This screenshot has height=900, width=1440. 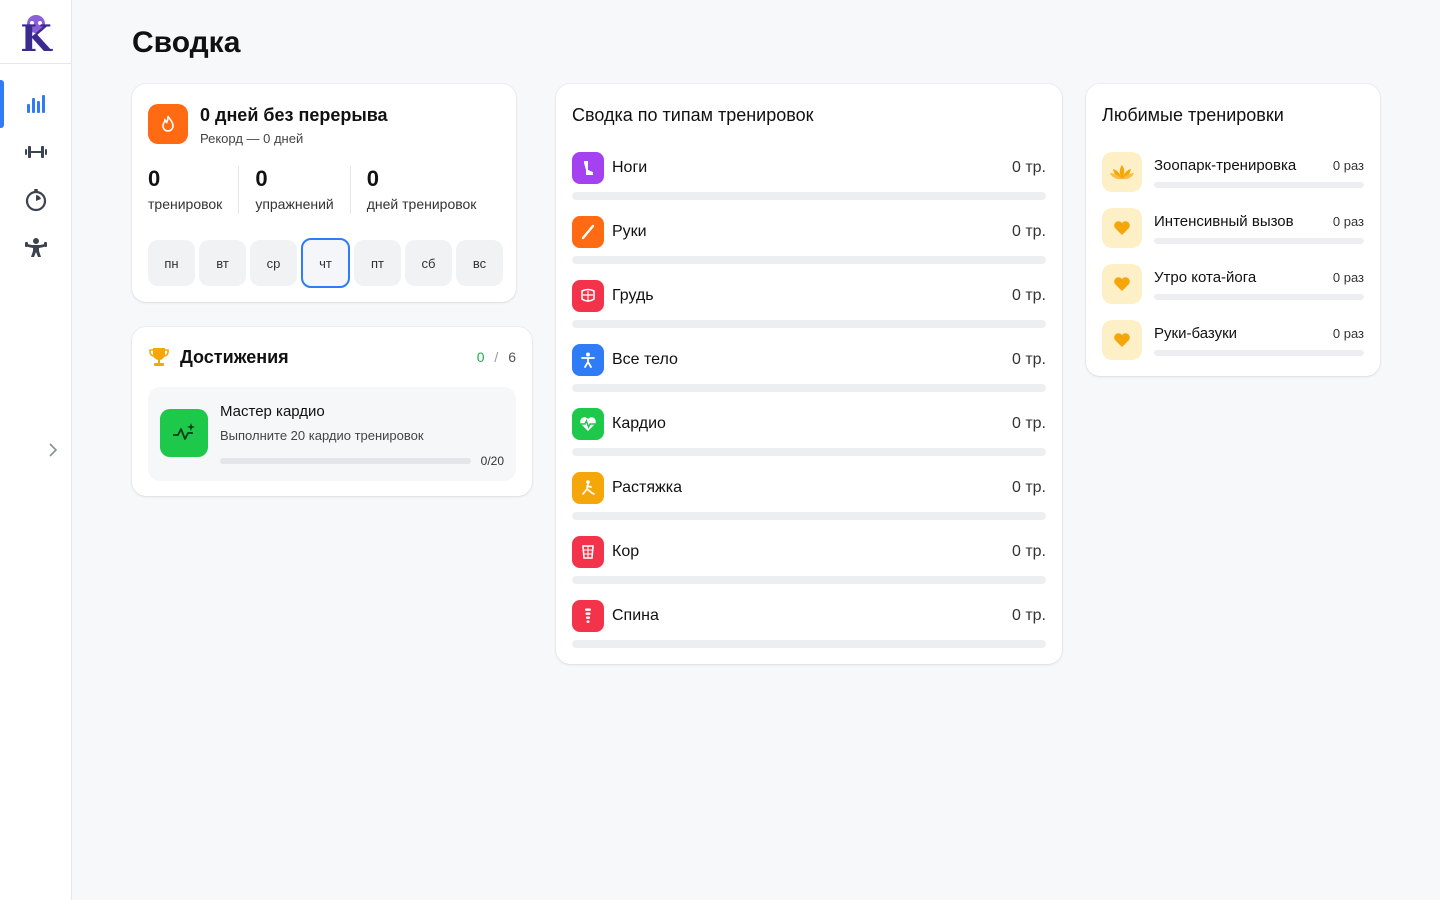 I want to click on favorite-item: Руки-базуки 0 раз, so click(x=1233, y=341).